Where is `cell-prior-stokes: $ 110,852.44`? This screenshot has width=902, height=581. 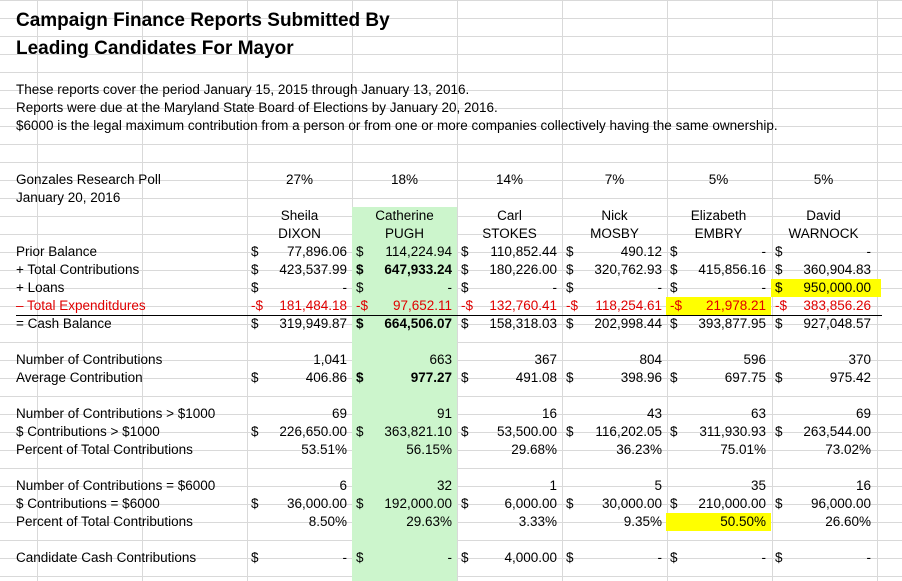
cell-prior-stokes: $ 110,852.44 is located at coordinates (509, 252).